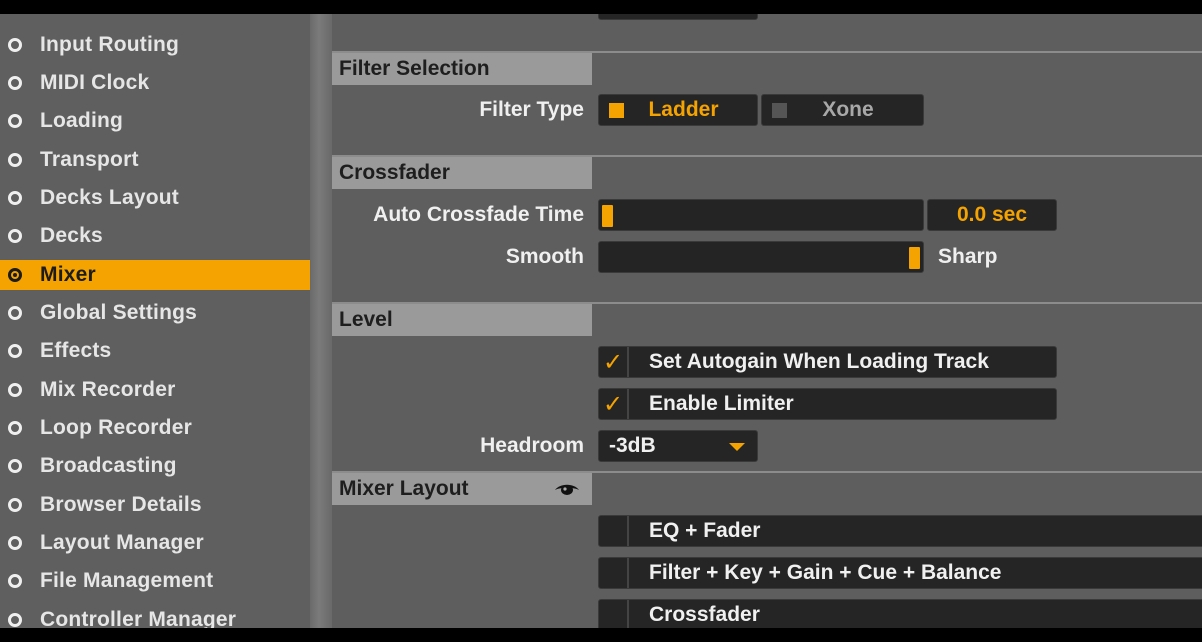 Image resolution: width=1202 pixels, height=642 pixels. Describe the element at coordinates (110, 44) in the screenshot. I see `sidebar-item-label: Input Routing` at that location.